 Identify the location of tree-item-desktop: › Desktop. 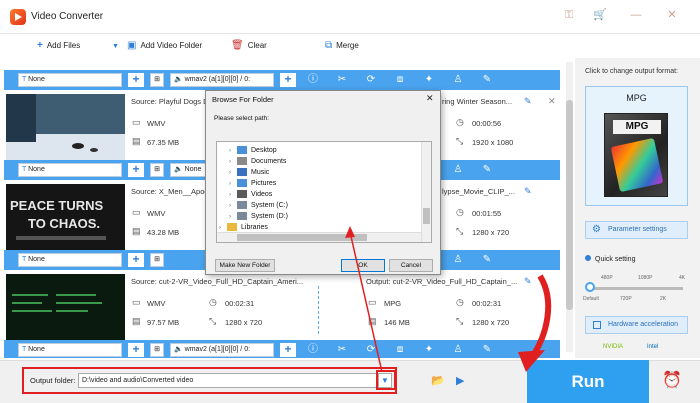
(253, 150).